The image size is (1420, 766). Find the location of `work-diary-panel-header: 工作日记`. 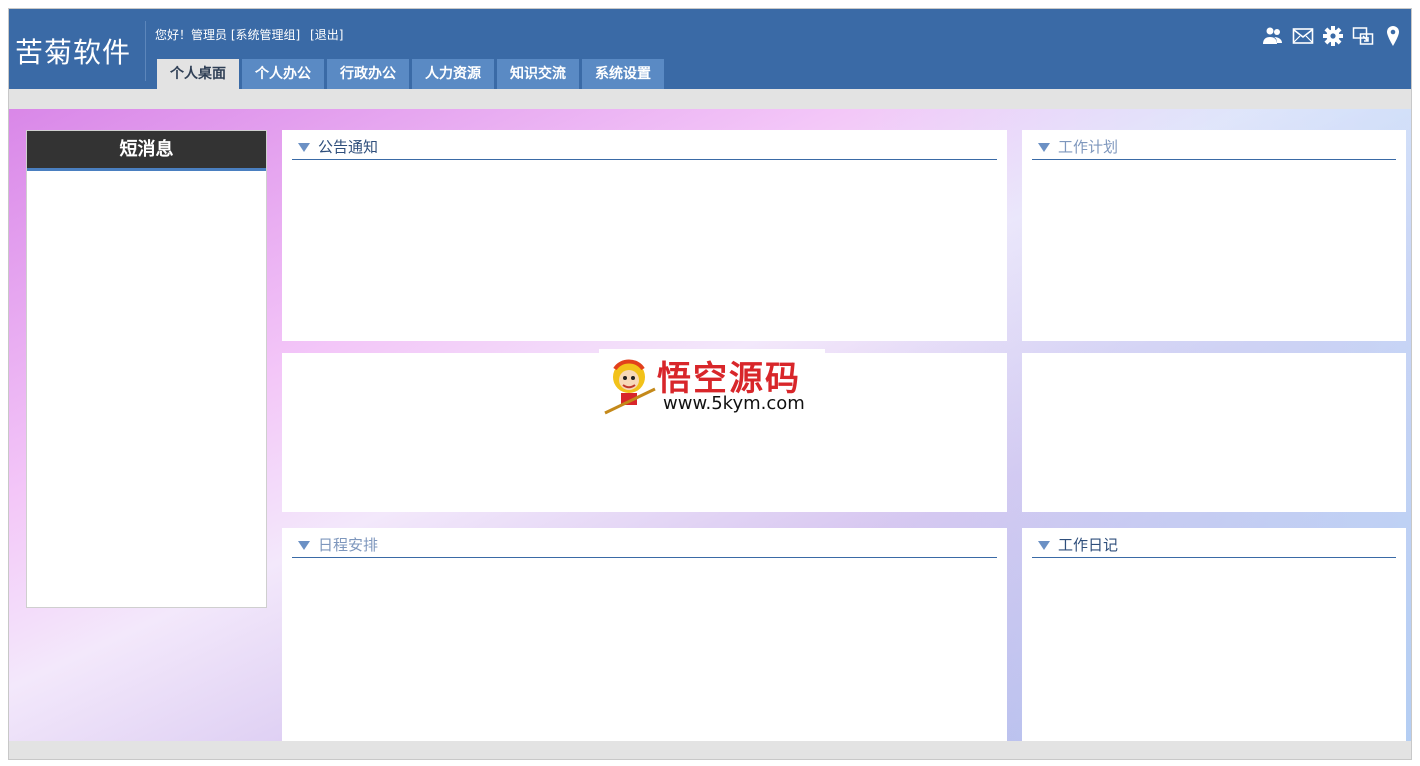

work-diary-panel-header: 工作日记 is located at coordinates (1214, 545).